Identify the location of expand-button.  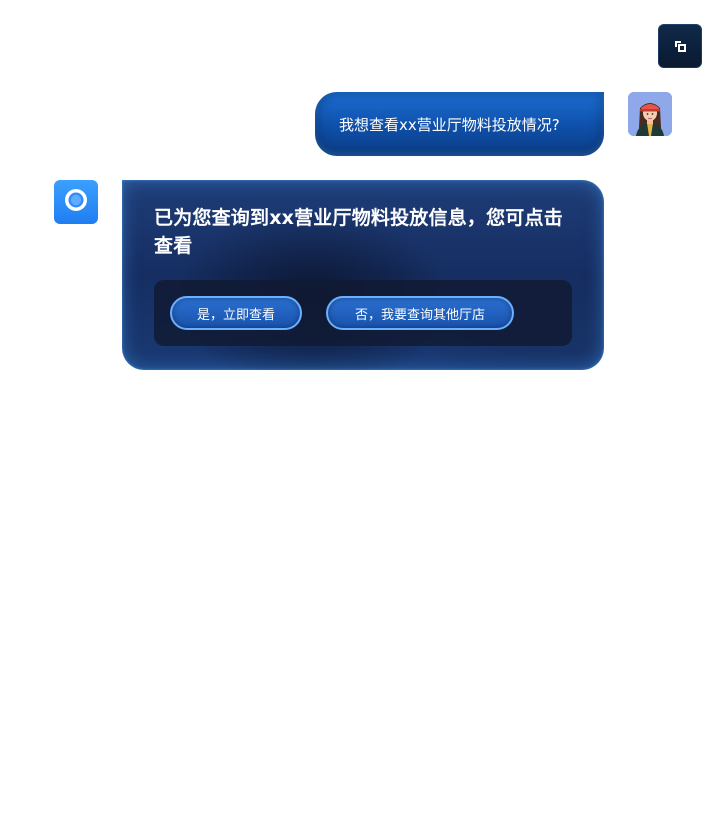
(680, 46).